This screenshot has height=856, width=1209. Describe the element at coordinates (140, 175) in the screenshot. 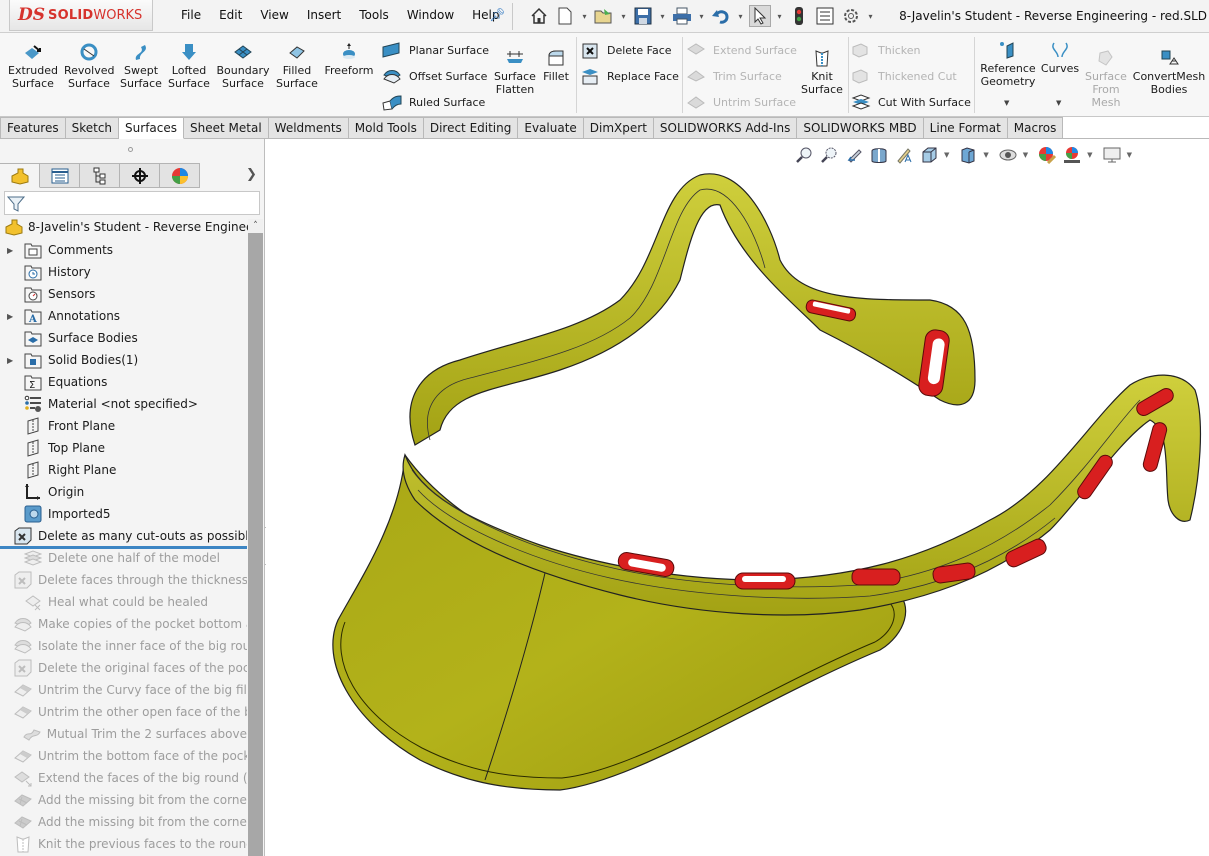

I see `dimxpert-tab` at that location.